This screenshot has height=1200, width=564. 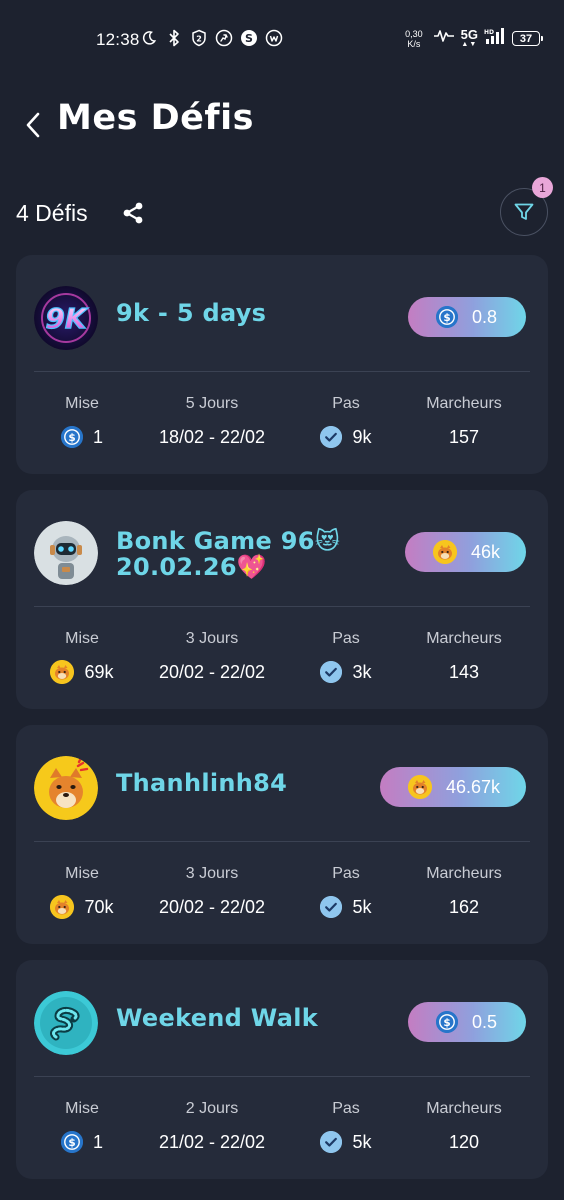 I want to click on chevron-left-icon, so click(x=33, y=125).